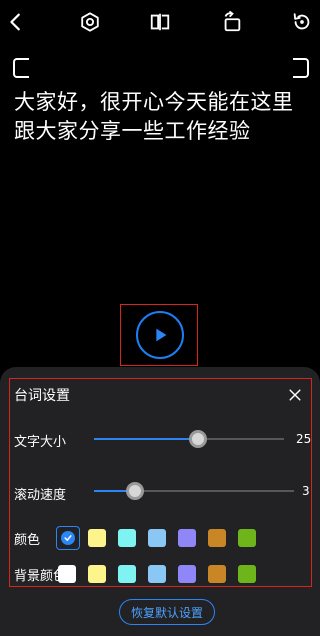 The width and height of the screenshot is (320, 636). What do you see at coordinates (40, 442) in the screenshot?
I see `font-size-label: 文字大小` at bounding box center [40, 442].